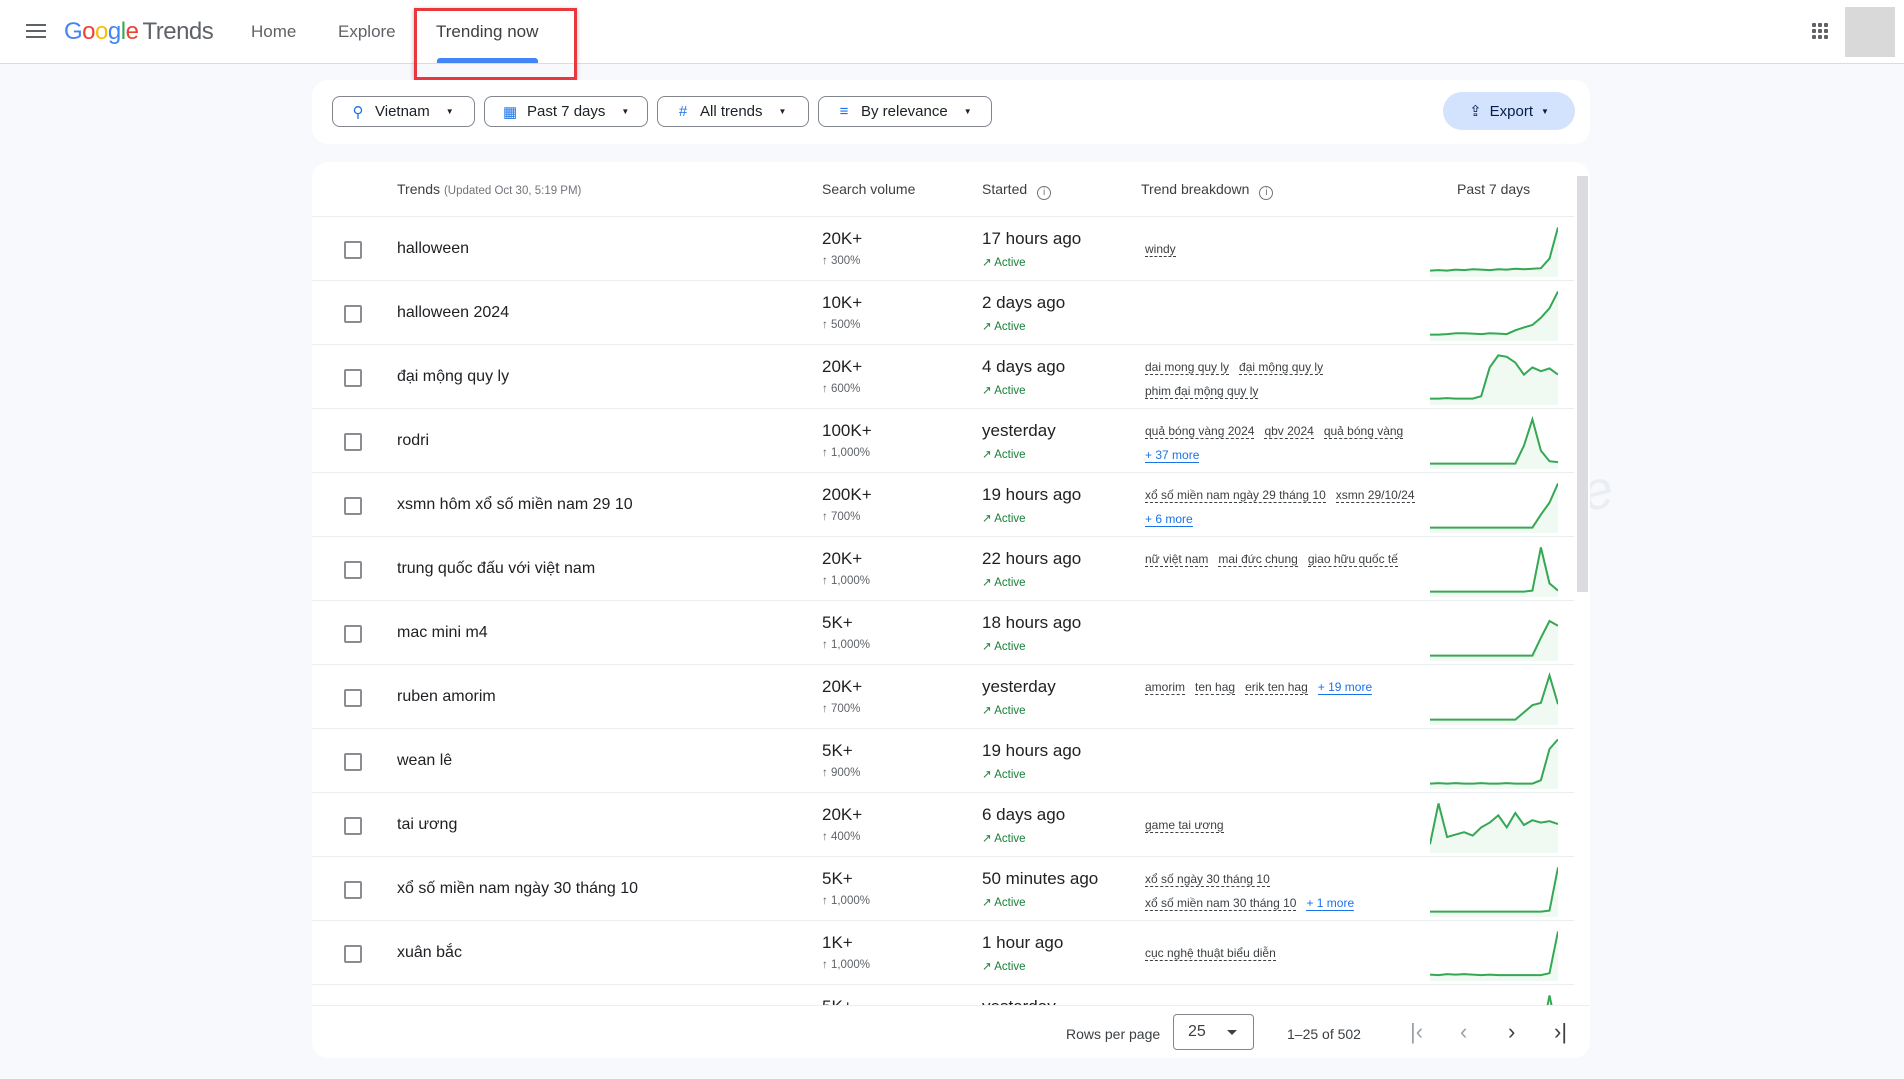 The width and height of the screenshot is (1904, 1079). I want to click on volume-increase: ↑ 400%, so click(841, 837).